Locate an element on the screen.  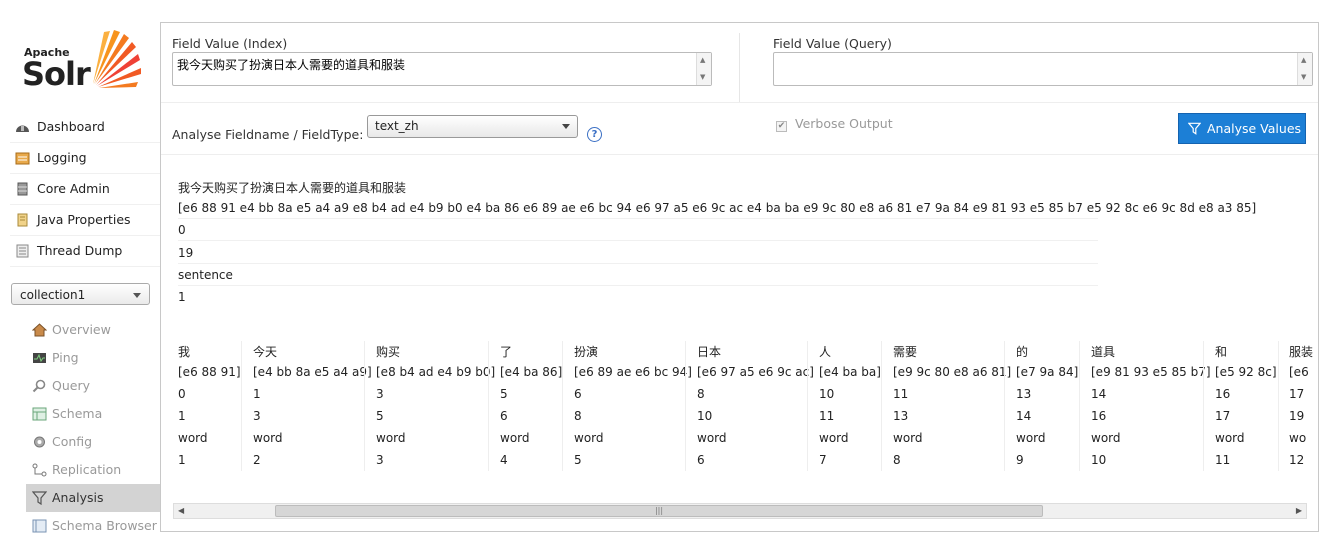
sentence-start: 0 is located at coordinates (182, 230).